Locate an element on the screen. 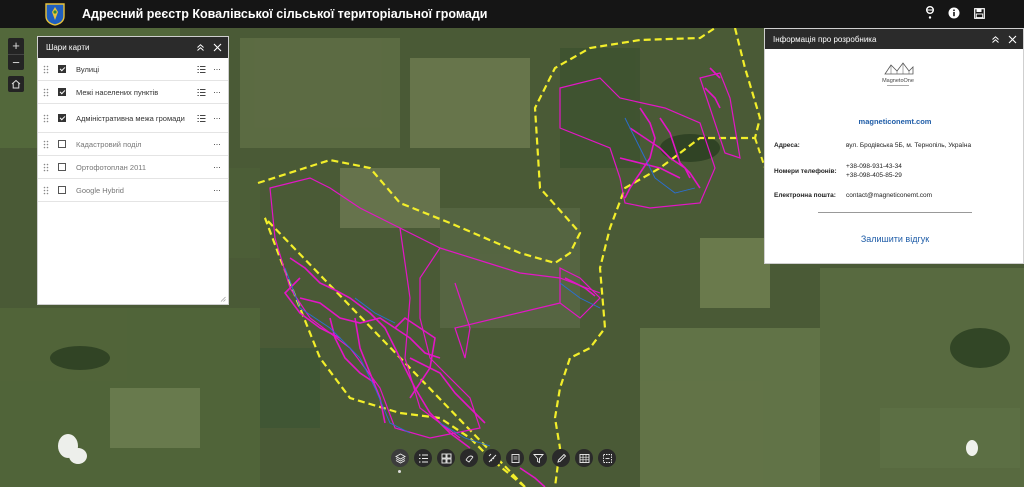 This screenshot has width=1024, height=487. print-tool-button is located at coordinates (515, 458).